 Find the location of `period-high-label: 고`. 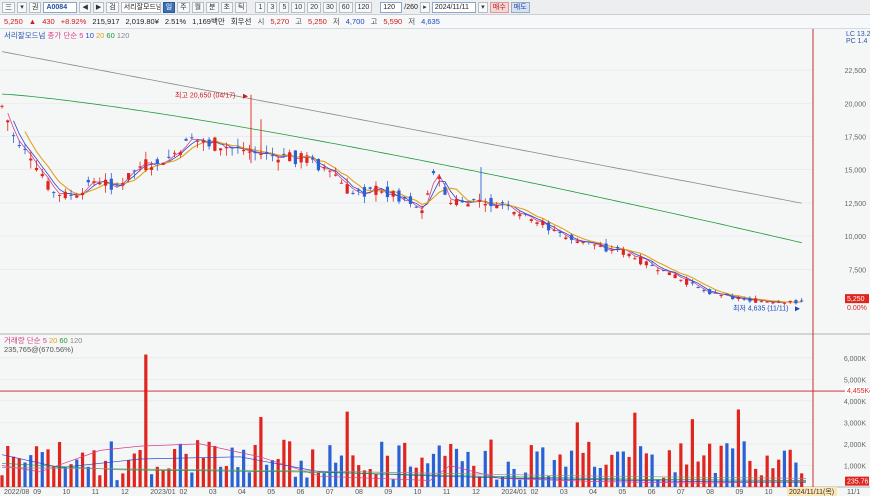

period-high-label: 고 is located at coordinates (374, 21).